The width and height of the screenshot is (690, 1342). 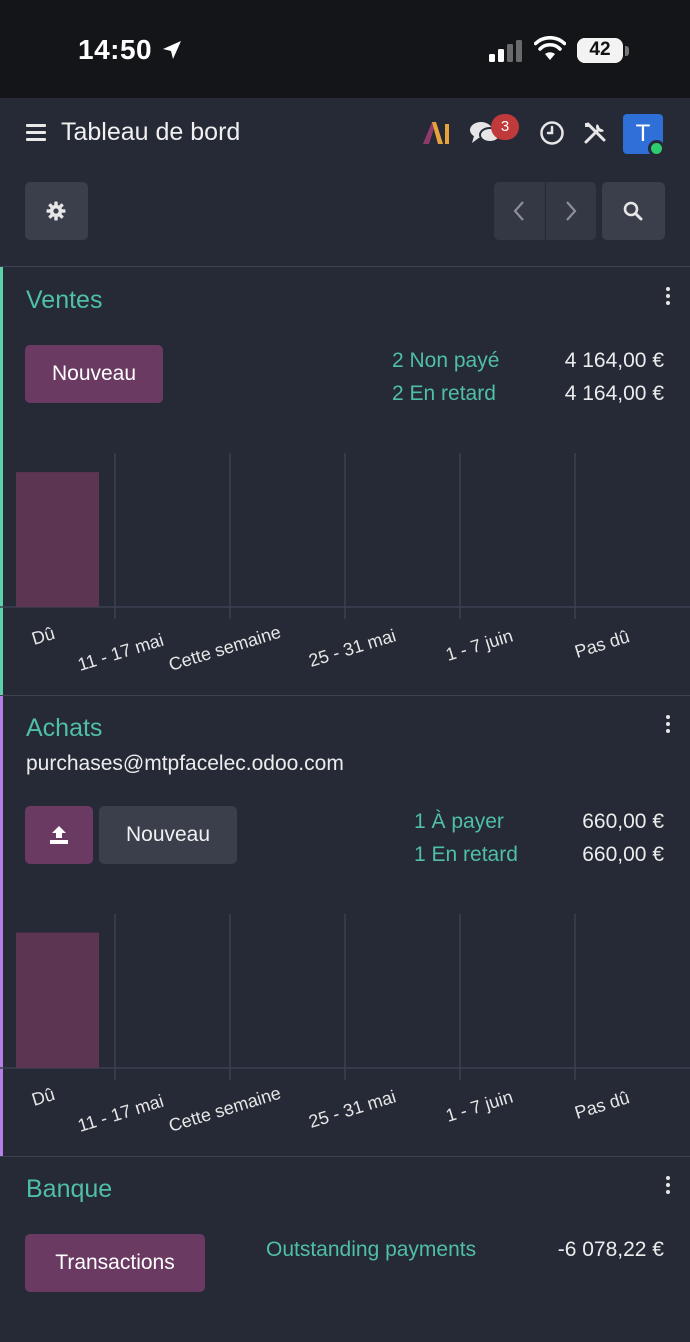 I want to click on journal-title: Ventes, so click(x=64, y=300).